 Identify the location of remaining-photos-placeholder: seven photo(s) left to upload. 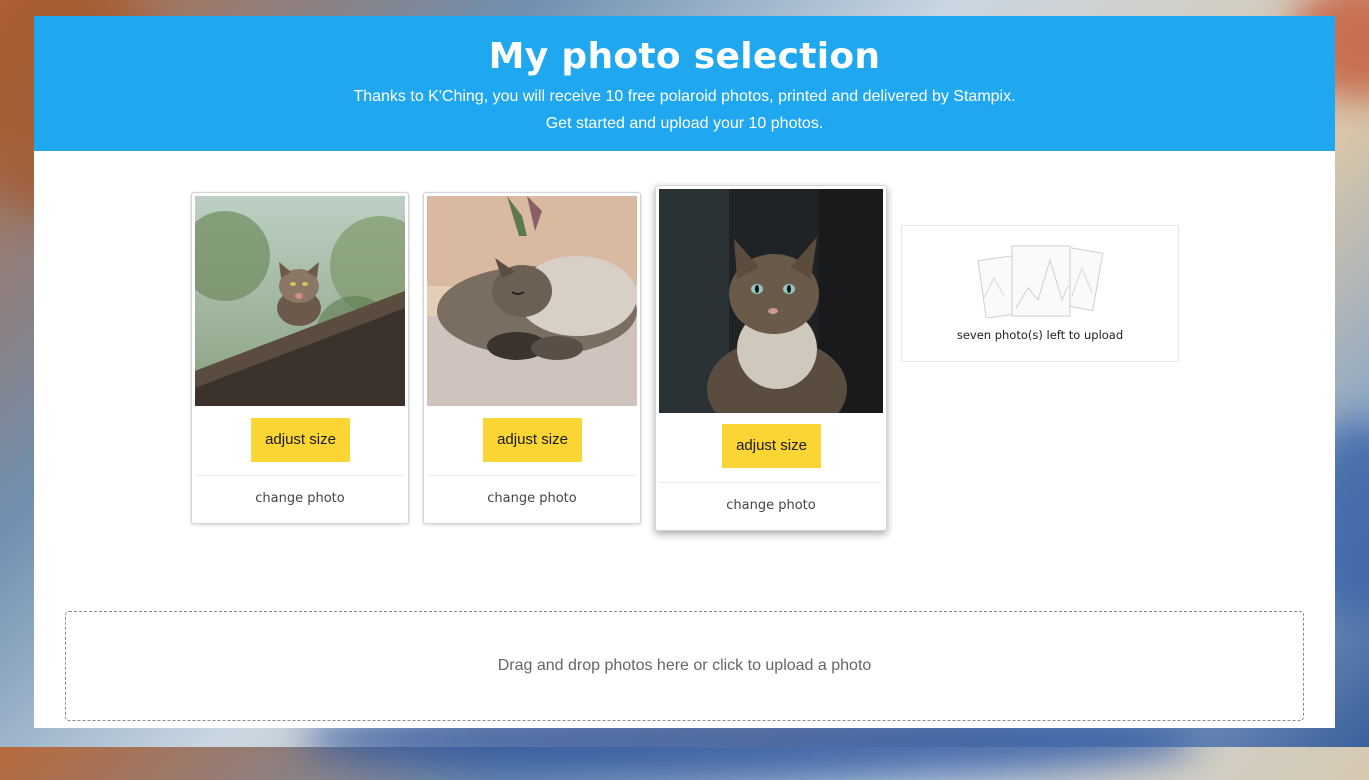
(1040, 293).